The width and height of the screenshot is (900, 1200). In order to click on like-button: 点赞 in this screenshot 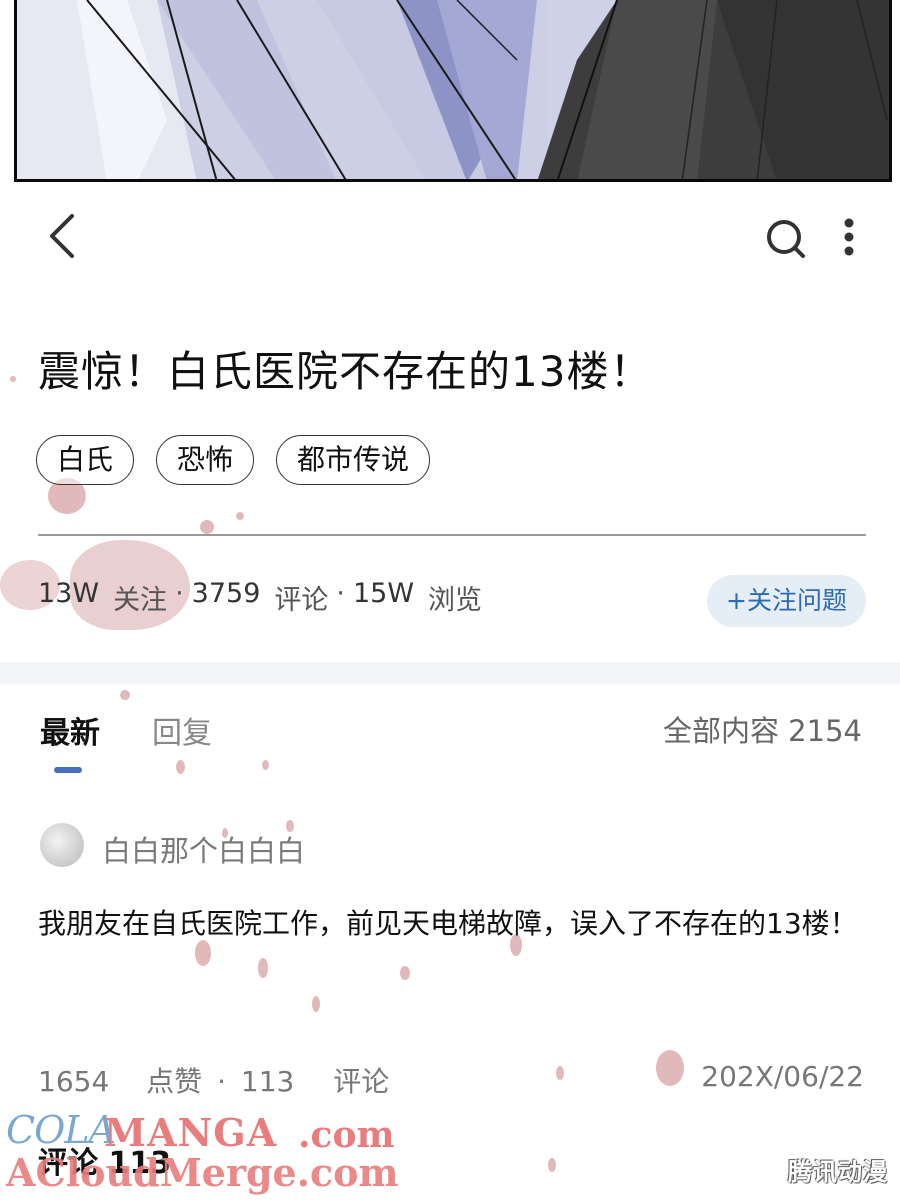, I will do `click(174, 1081)`.